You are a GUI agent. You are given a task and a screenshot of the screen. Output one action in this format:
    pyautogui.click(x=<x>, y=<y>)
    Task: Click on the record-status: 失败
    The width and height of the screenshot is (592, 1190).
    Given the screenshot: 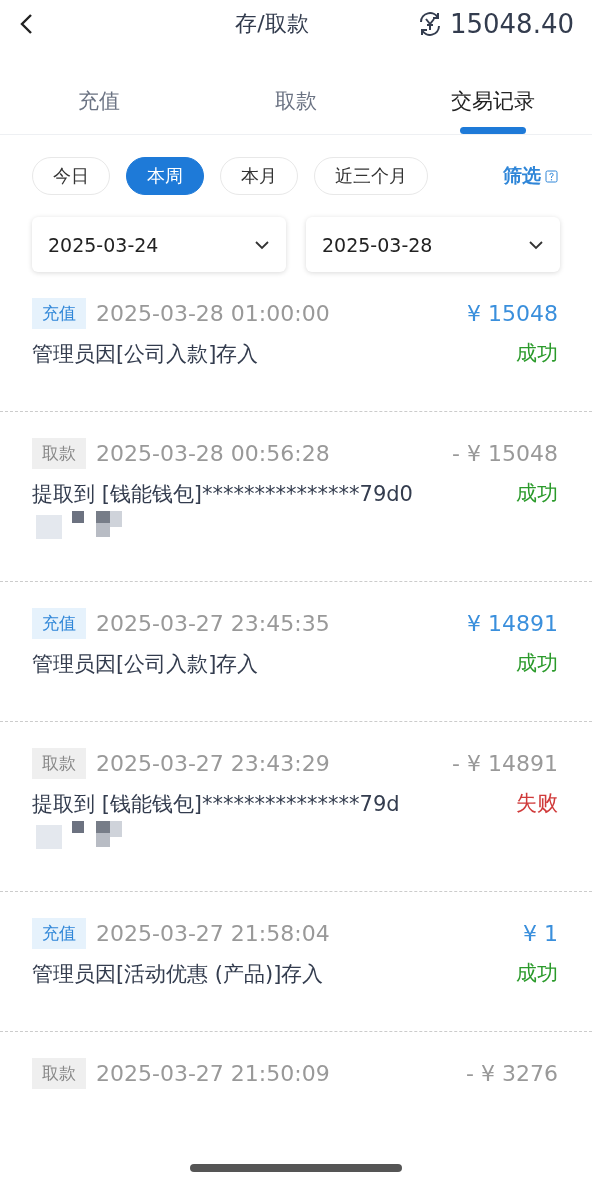 What is the action you would take?
    pyautogui.click(x=537, y=803)
    